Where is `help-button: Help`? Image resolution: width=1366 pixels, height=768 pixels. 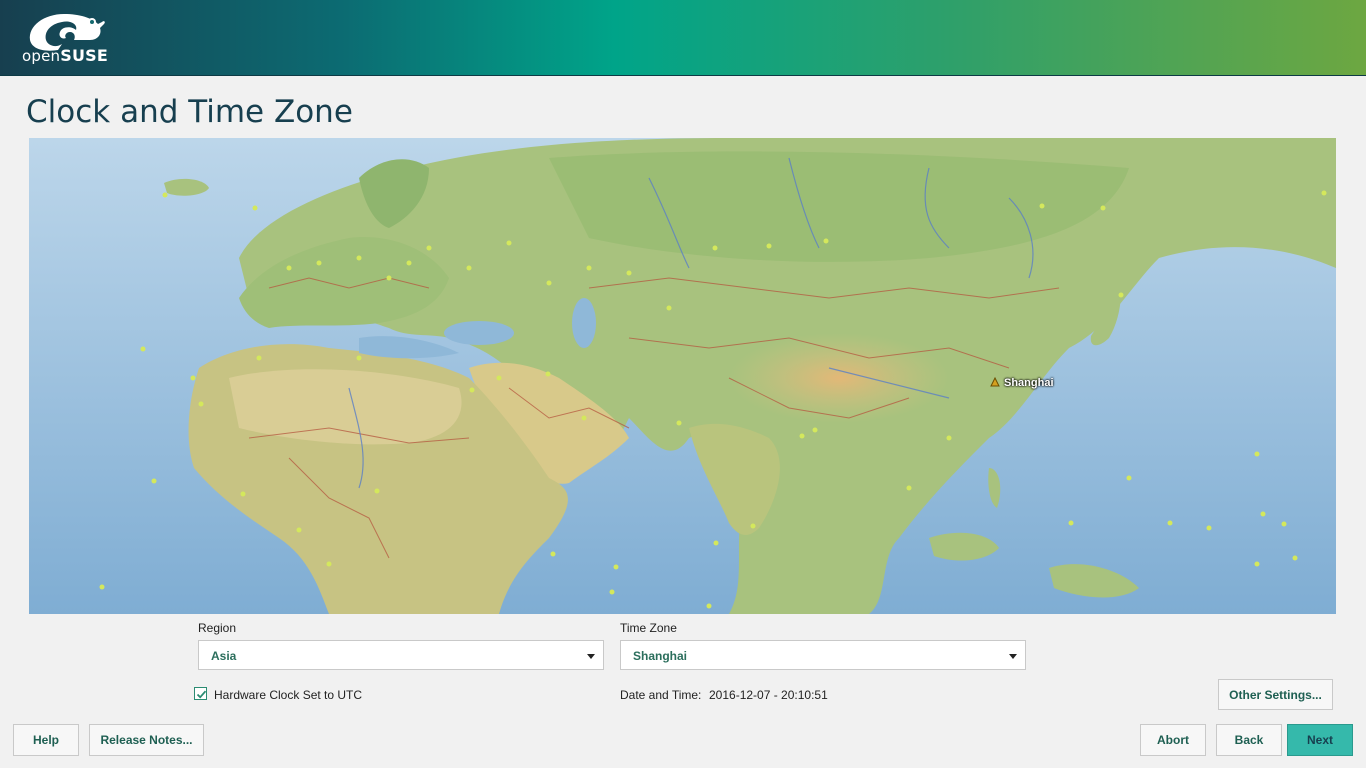 help-button: Help is located at coordinates (46, 740).